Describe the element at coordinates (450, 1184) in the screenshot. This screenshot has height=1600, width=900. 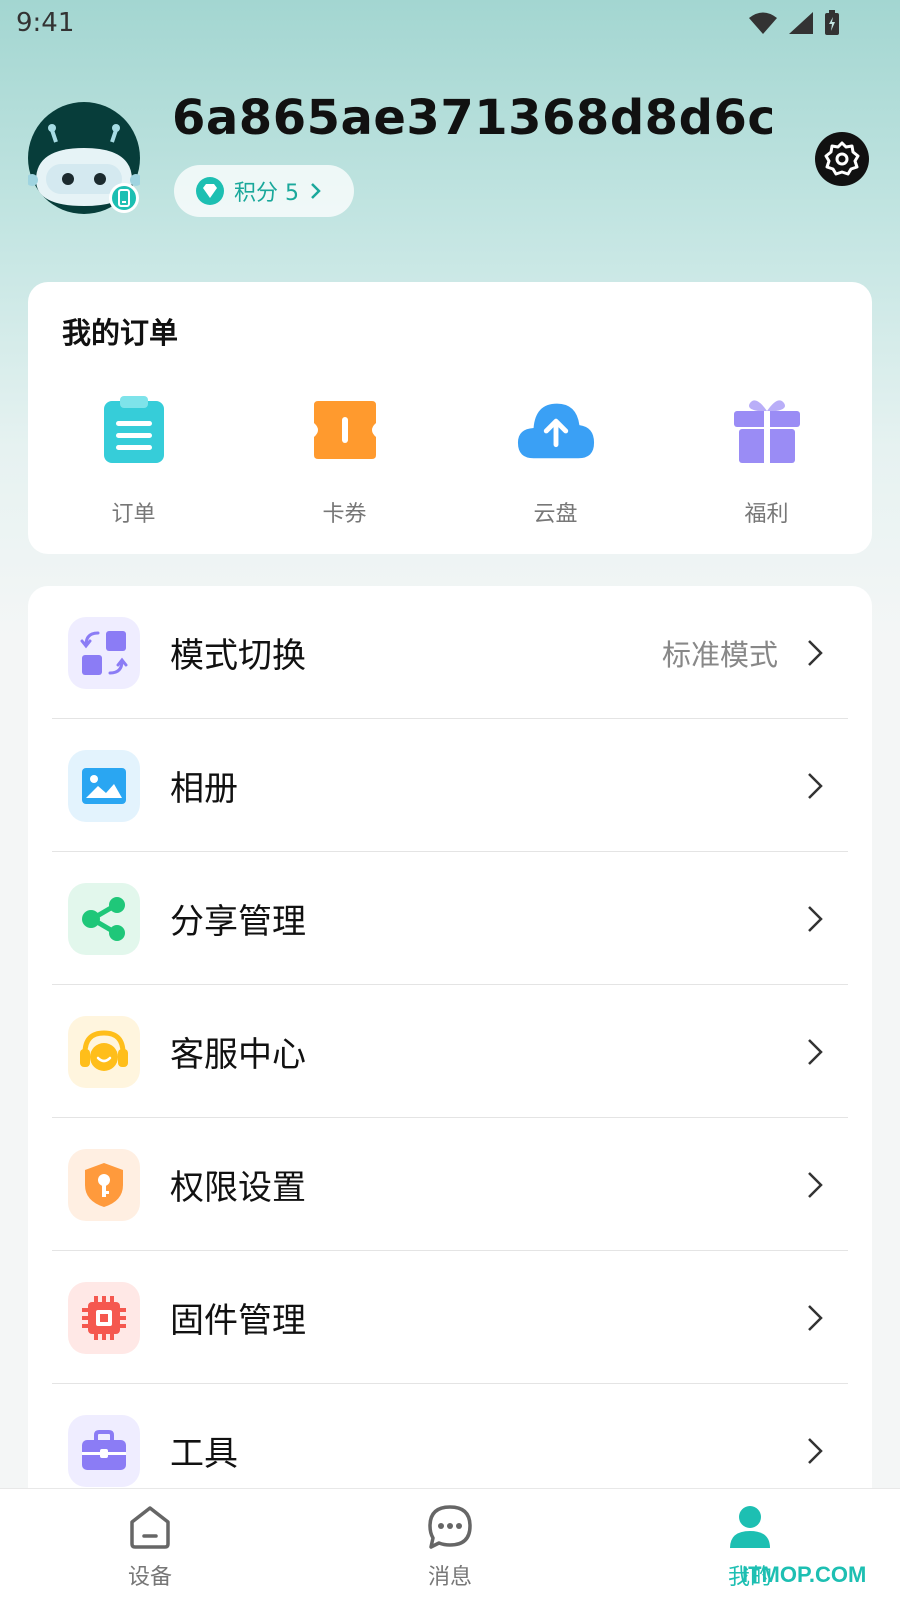
I see `menu-item-permissions: 权限设置` at that location.